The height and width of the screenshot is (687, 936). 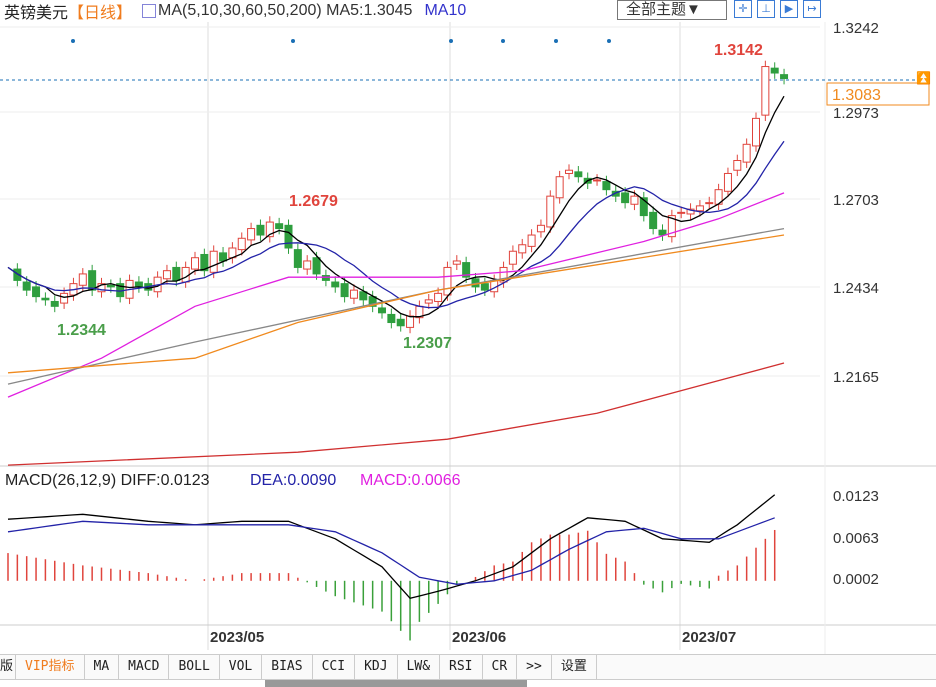 What do you see at coordinates (396, 683) in the screenshot?
I see `horizontal-scrollbar` at bounding box center [396, 683].